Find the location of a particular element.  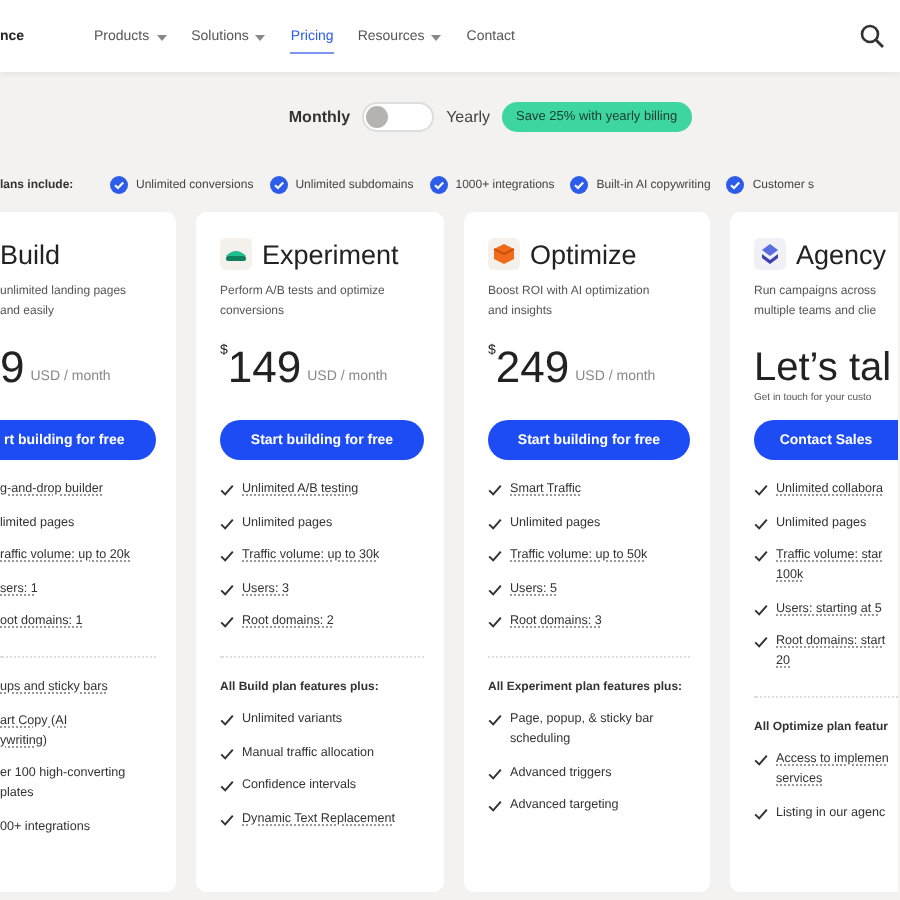

billing-label: Yearly is located at coordinates (468, 116).